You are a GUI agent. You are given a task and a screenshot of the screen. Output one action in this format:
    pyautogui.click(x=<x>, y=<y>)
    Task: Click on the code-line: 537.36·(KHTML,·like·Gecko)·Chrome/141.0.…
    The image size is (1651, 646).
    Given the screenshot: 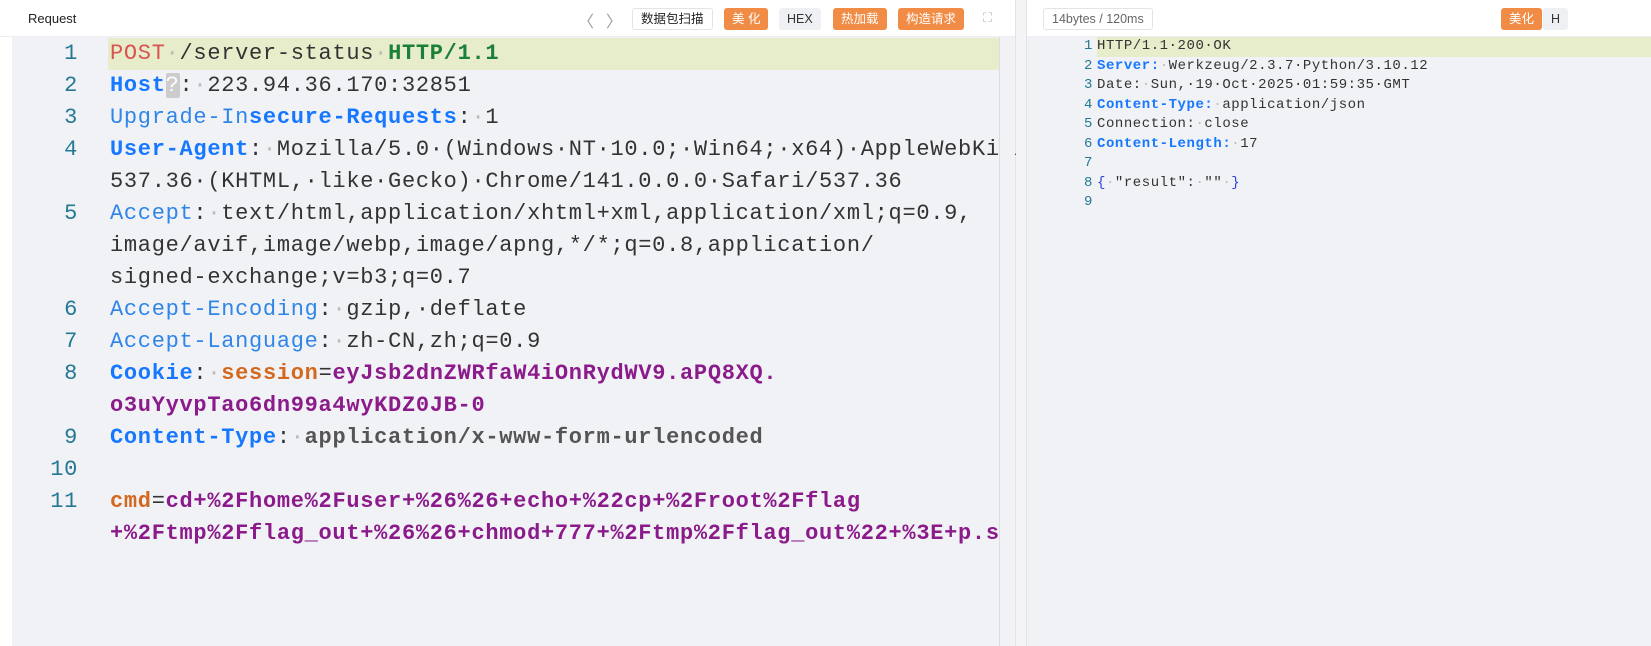 What is the action you would take?
    pyautogui.click(x=505, y=182)
    